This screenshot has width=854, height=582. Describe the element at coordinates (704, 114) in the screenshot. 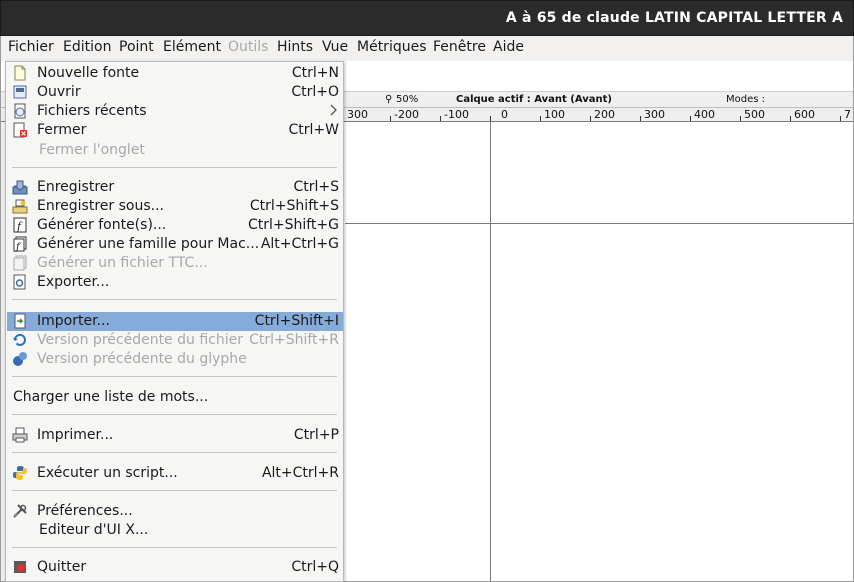

I see `ruler-label: 400` at that location.